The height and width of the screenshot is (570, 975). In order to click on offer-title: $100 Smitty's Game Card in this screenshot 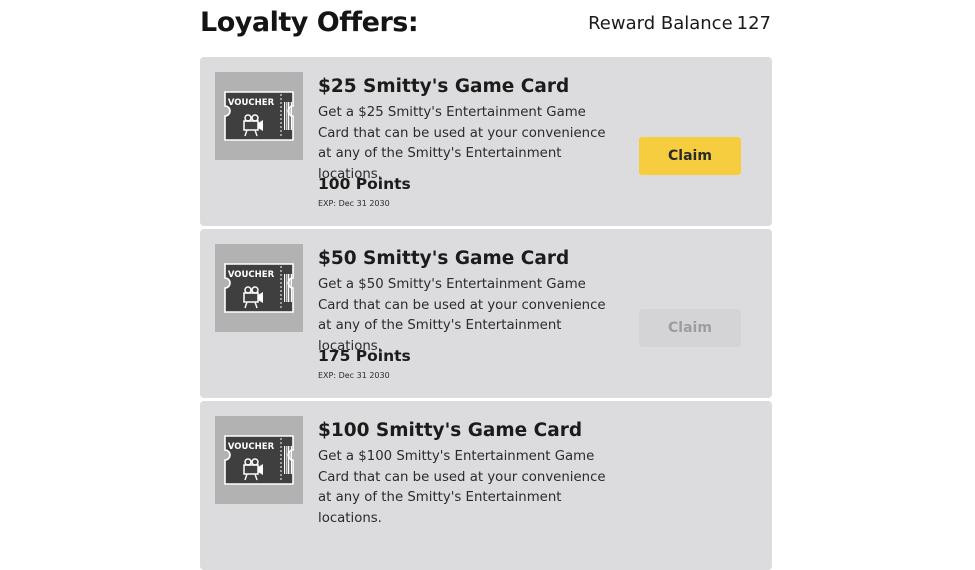, I will do `click(450, 430)`.